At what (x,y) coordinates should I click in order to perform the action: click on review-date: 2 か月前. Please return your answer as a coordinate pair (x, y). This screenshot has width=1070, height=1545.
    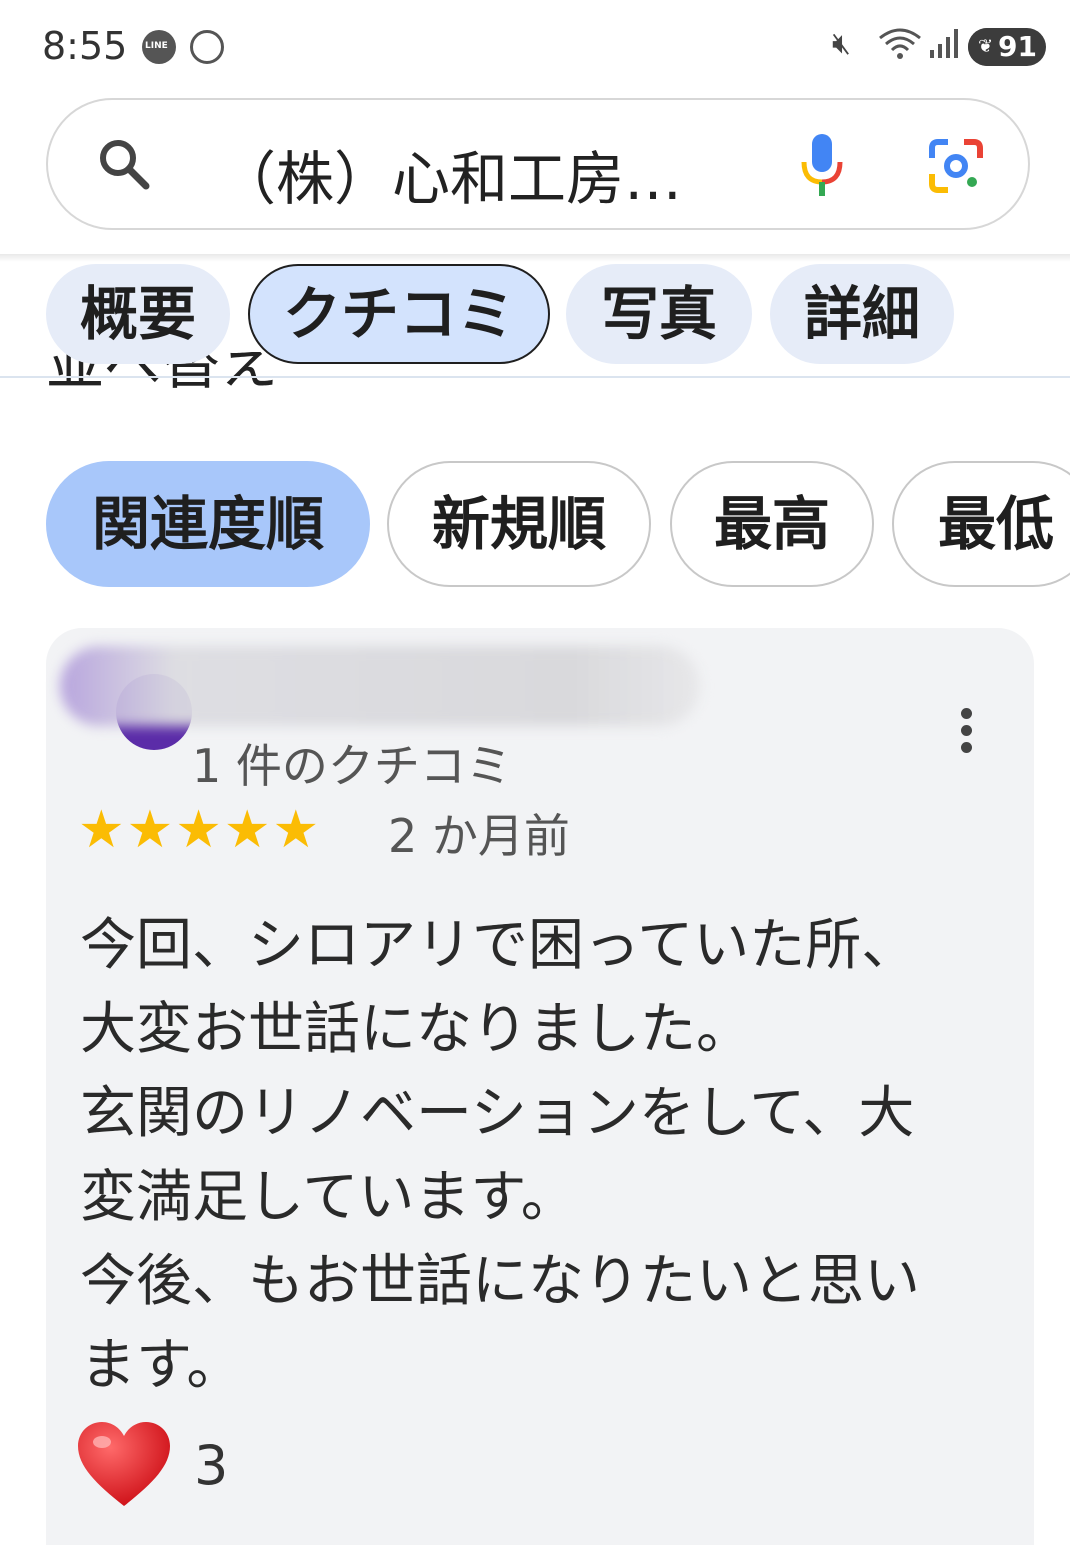
    Looking at the image, I should click on (479, 836).